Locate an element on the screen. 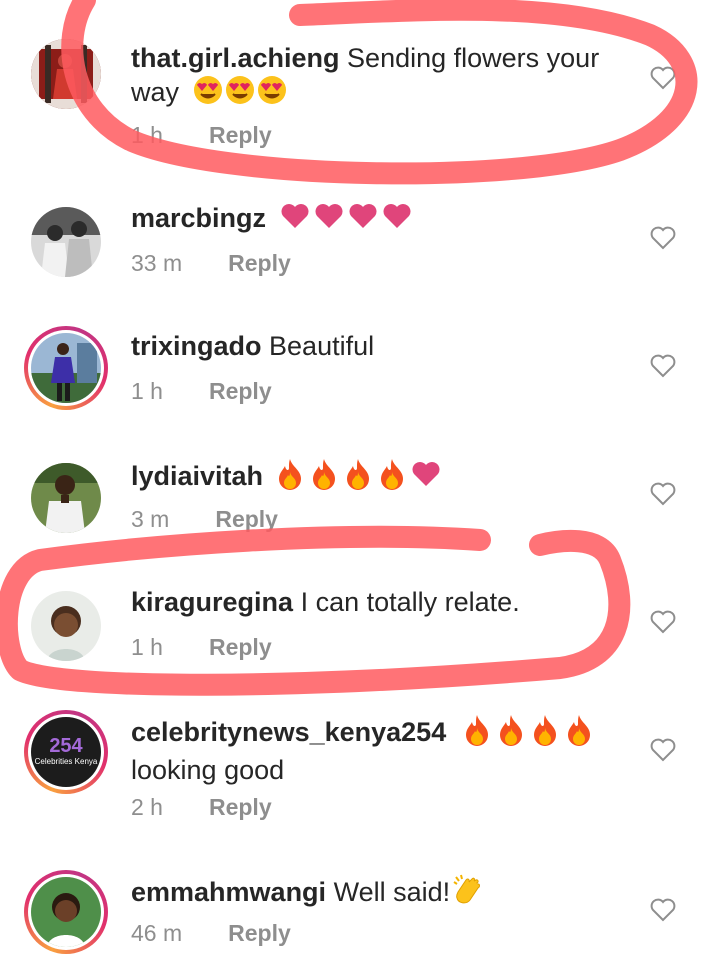 The image size is (720, 954). comment-text: marcbingz is located at coordinates (381, 219).